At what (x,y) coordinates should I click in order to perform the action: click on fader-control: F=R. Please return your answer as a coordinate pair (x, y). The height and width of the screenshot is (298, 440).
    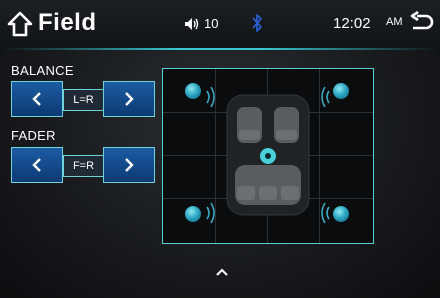
    Looking at the image, I should click on (83, 165).